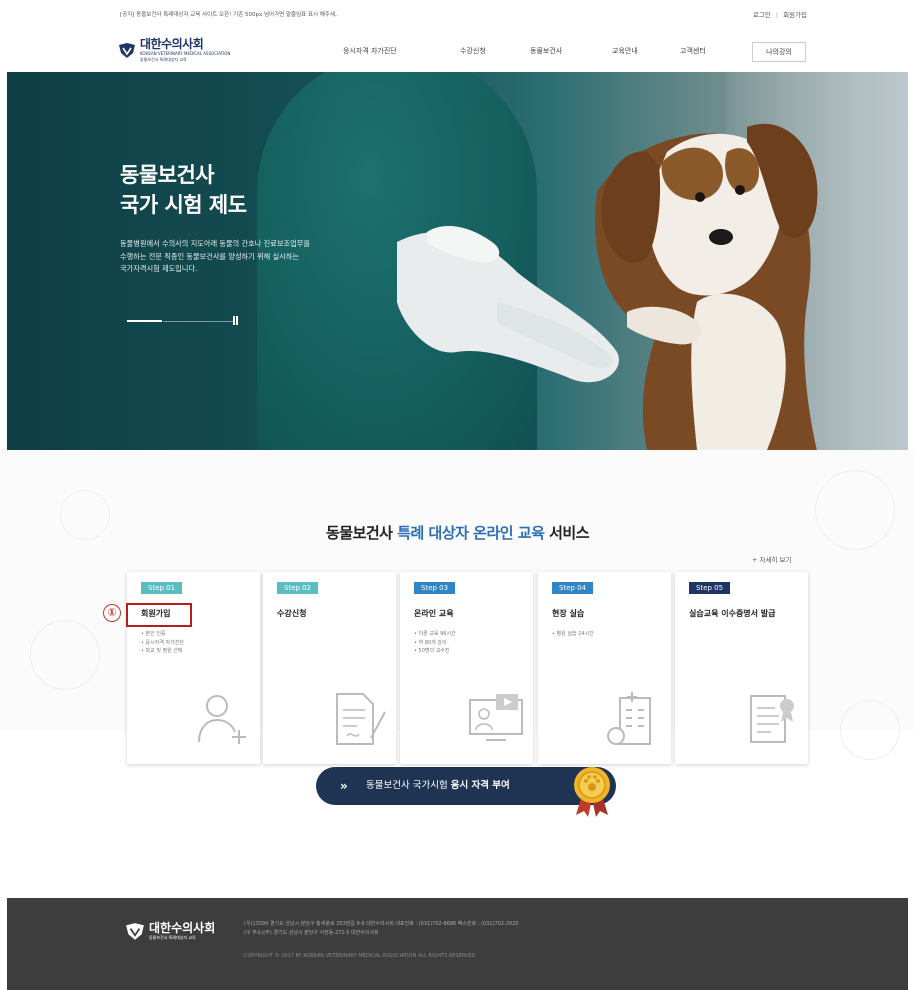 The width and height of the screenshot is (915, 990). I want to click on nav-customer-center: 고객센터, so click(693, 51).